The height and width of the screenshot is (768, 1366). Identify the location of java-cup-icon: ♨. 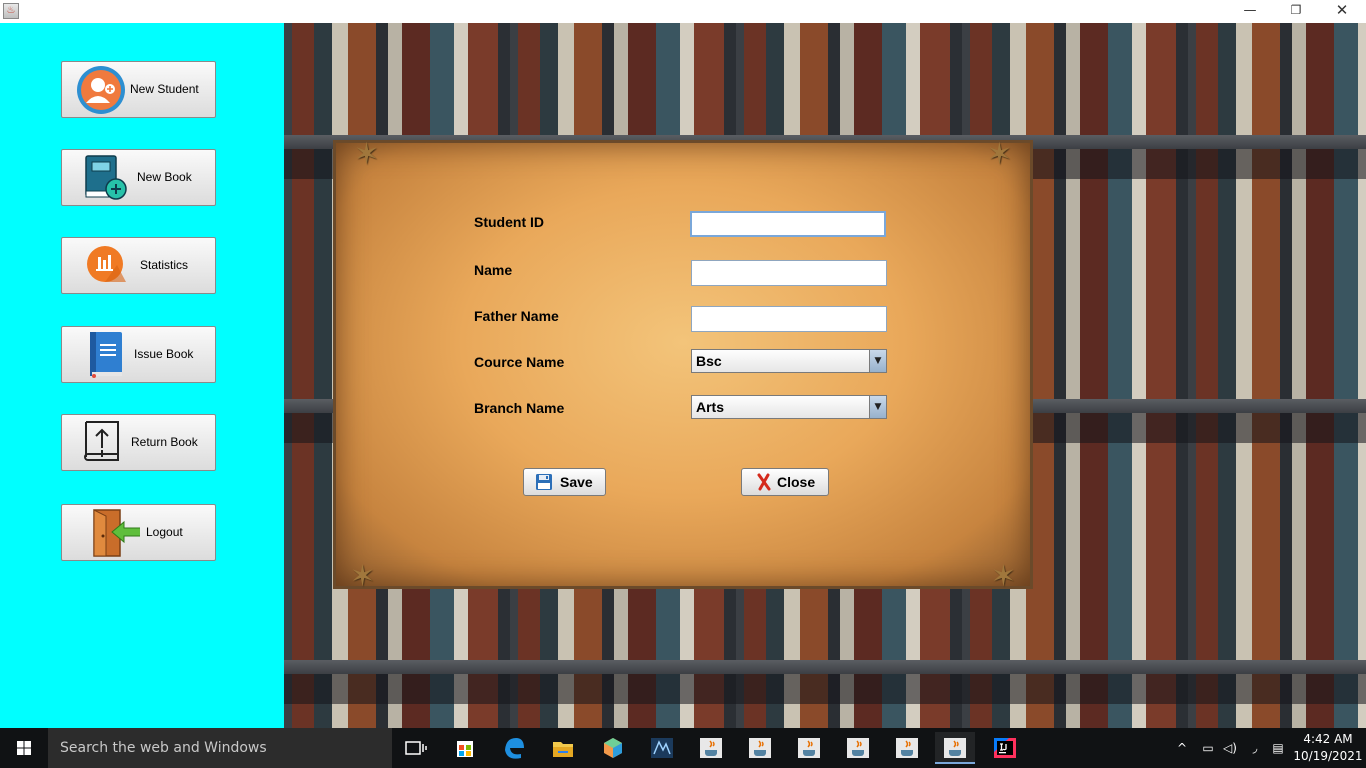
(11, 11).